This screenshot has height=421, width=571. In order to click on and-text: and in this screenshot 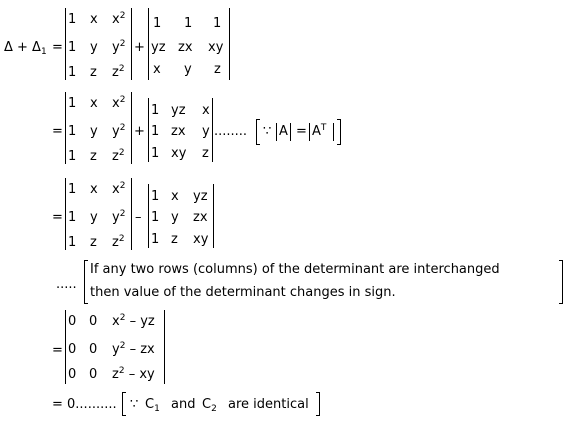, I will do `click(183, 404)`.